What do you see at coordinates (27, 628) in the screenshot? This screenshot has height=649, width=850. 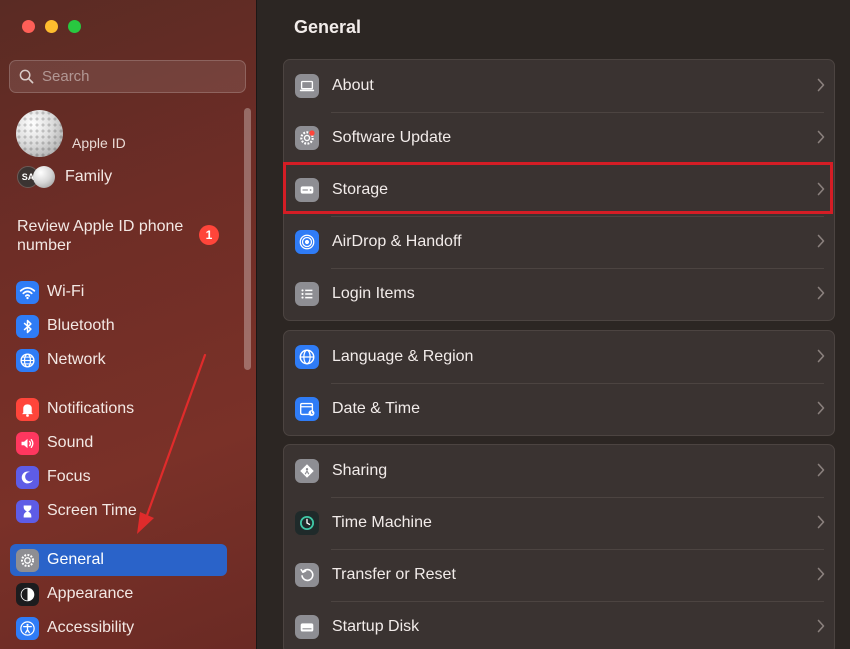 I see `accessibility-icon` at bounding box center [27, 628].